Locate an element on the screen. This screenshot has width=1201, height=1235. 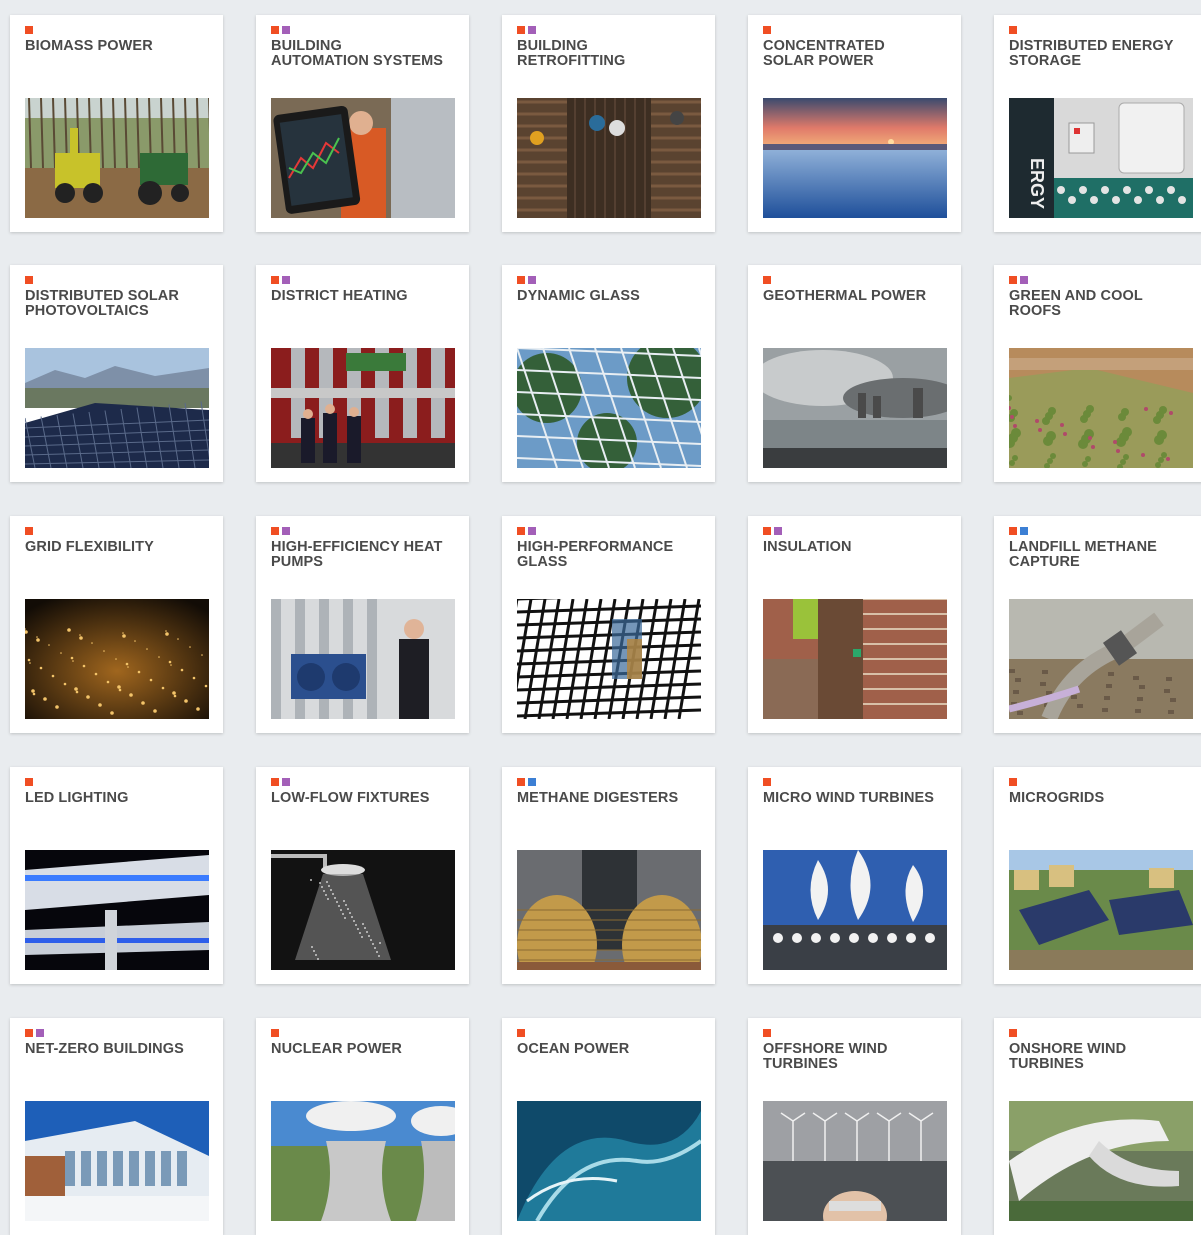
tile-title: LANDFILL METHANE CAPTURE is located at coordinates (1083, 554).